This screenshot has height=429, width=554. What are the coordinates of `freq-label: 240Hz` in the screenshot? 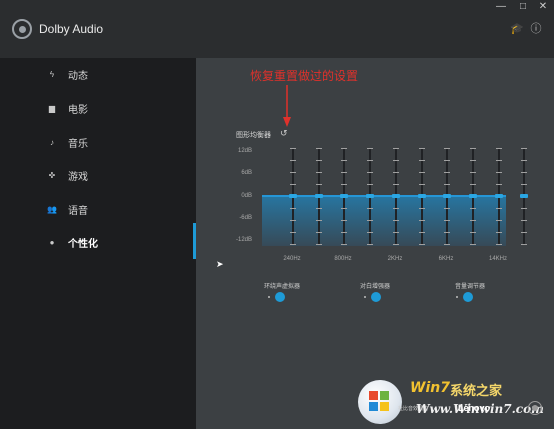 It's located at (292, 259).